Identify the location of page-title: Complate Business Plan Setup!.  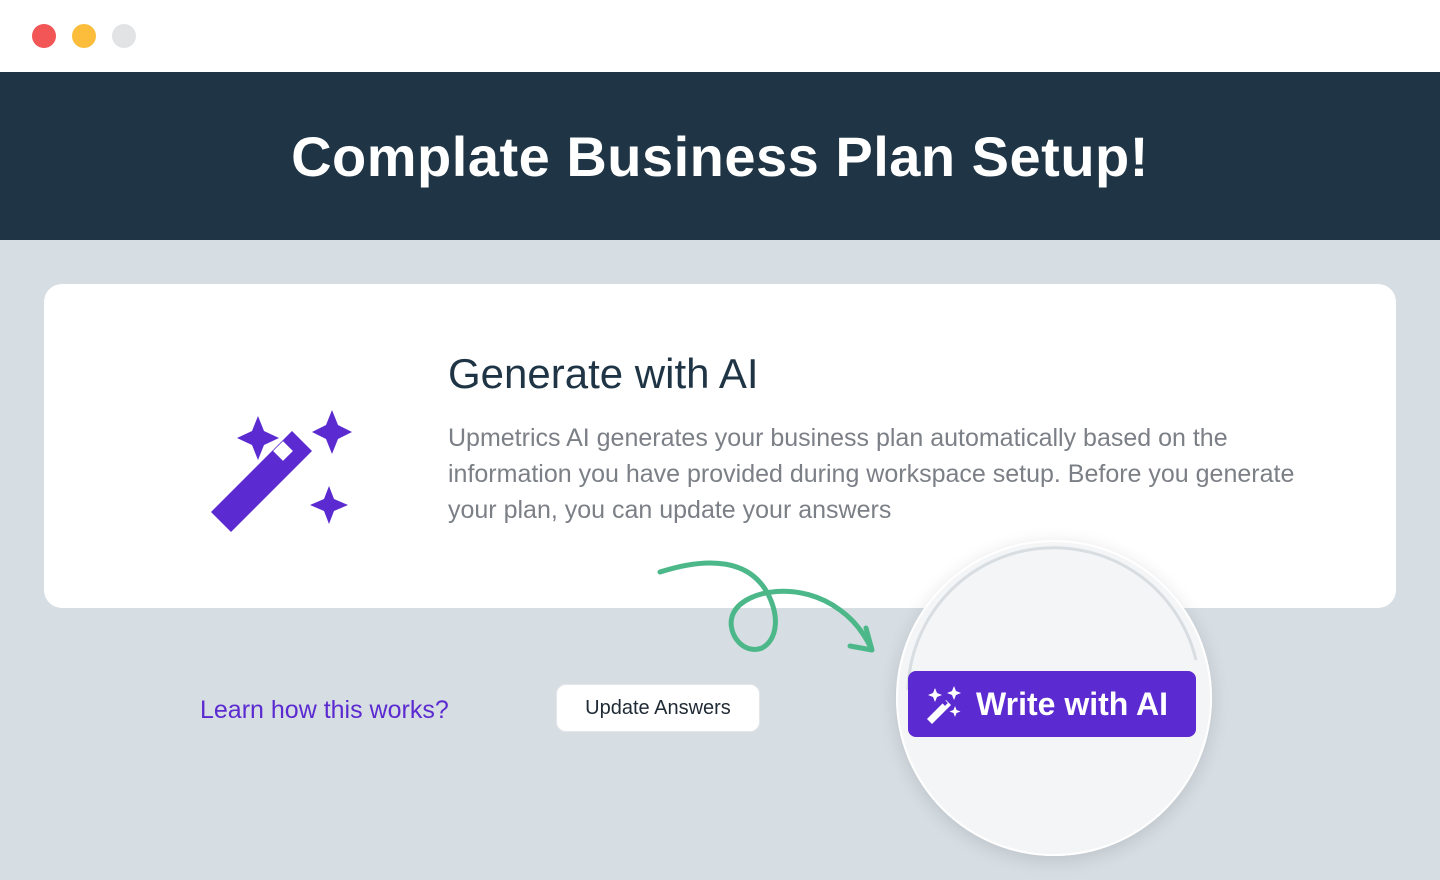
(720, 156).